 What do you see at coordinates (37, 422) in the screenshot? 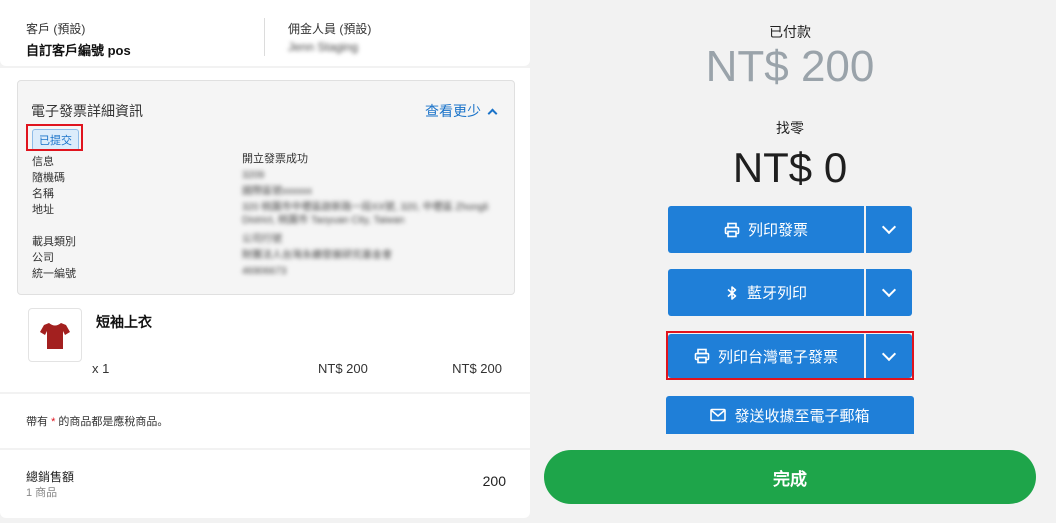
I see `tax-note-prefix: 帶有` at bounding box center [37, 422].